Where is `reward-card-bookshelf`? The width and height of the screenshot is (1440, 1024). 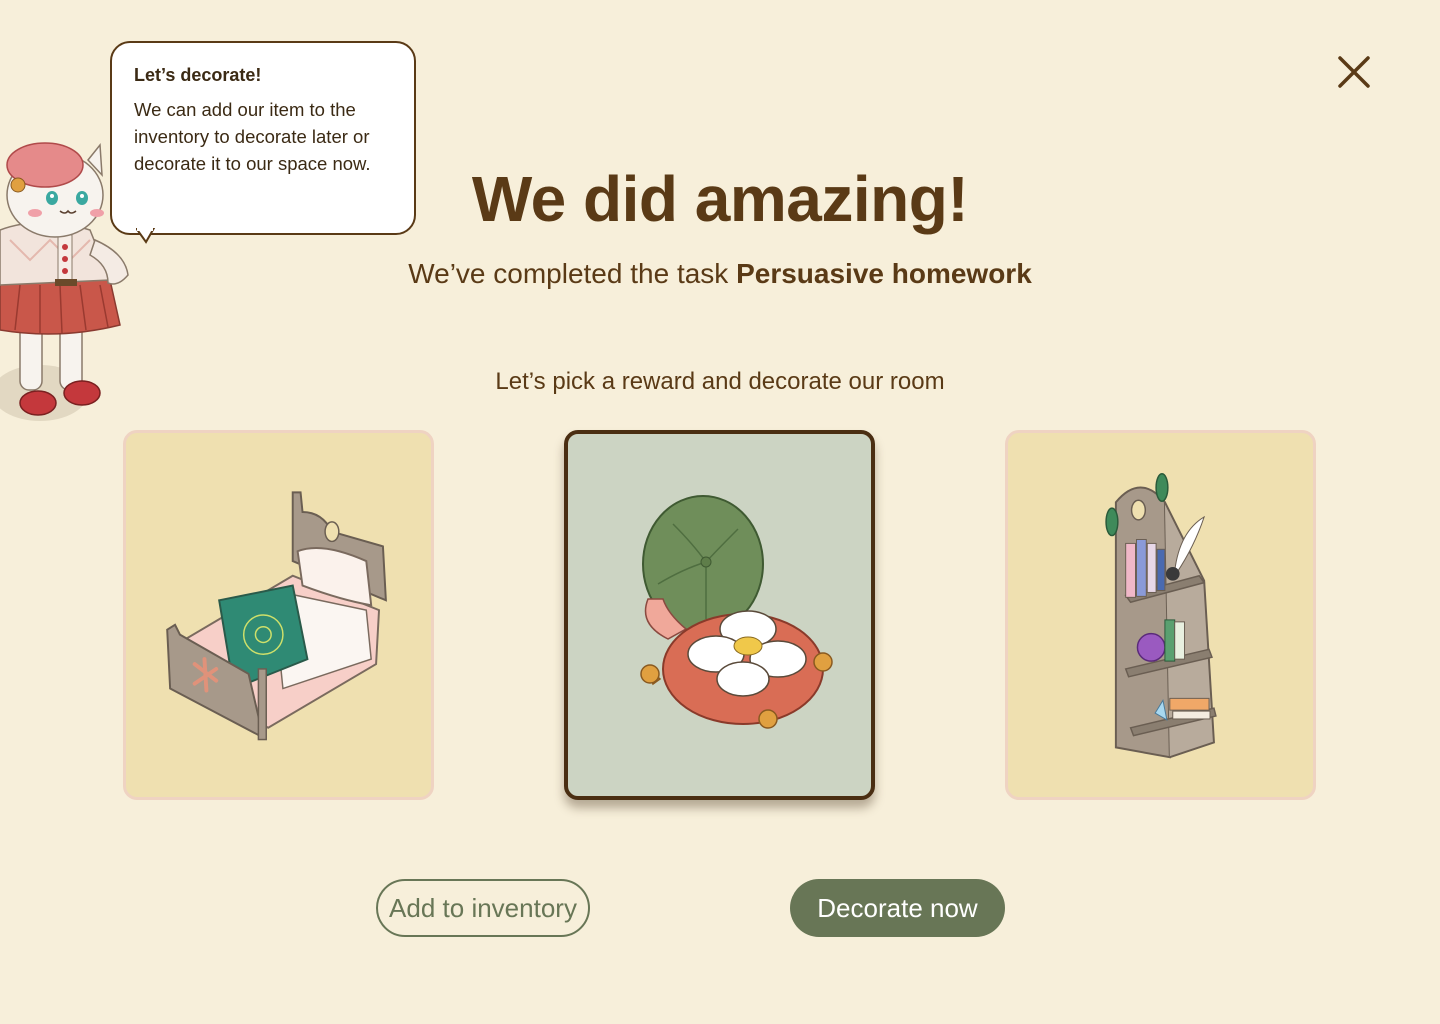
reward-card-bookshelf is located at coordinates (1160, 615).